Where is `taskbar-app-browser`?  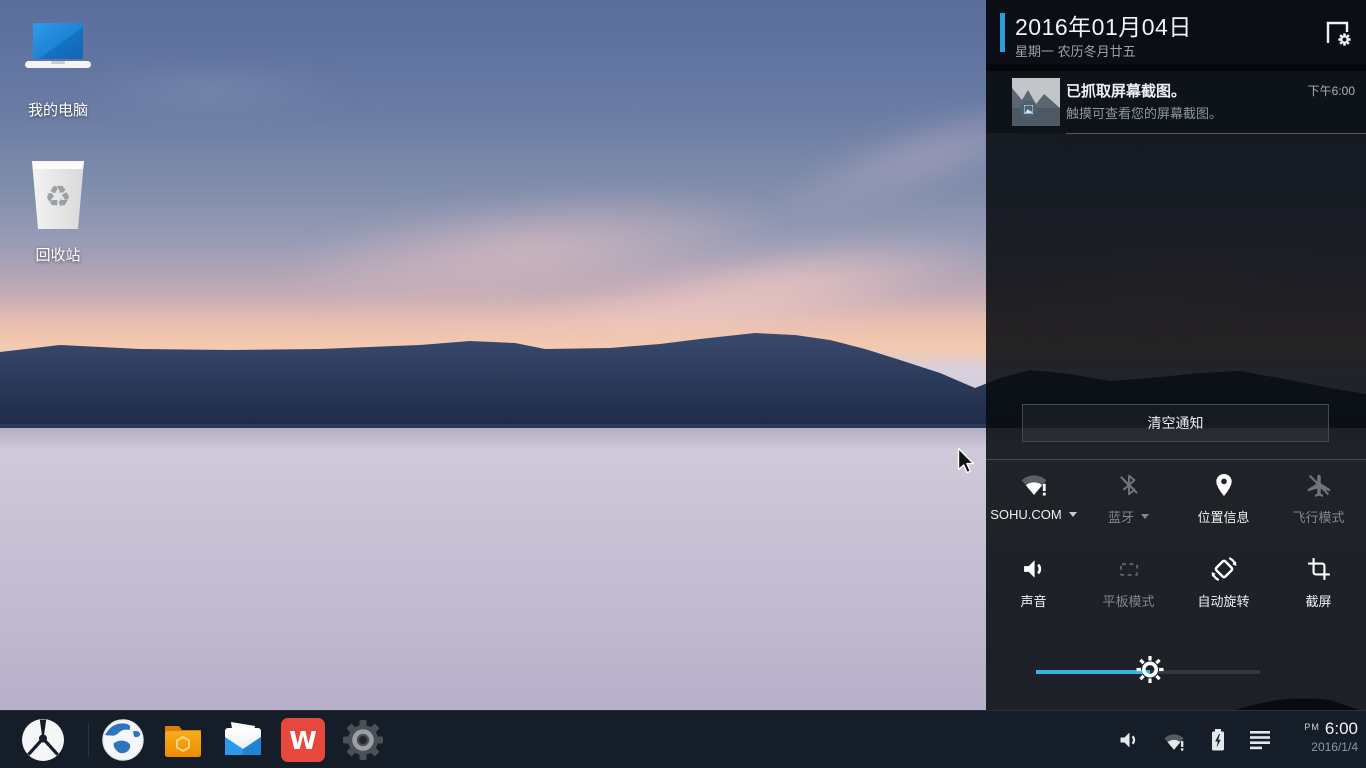 taskbar-app-browser is located at coordinates (123, 740).